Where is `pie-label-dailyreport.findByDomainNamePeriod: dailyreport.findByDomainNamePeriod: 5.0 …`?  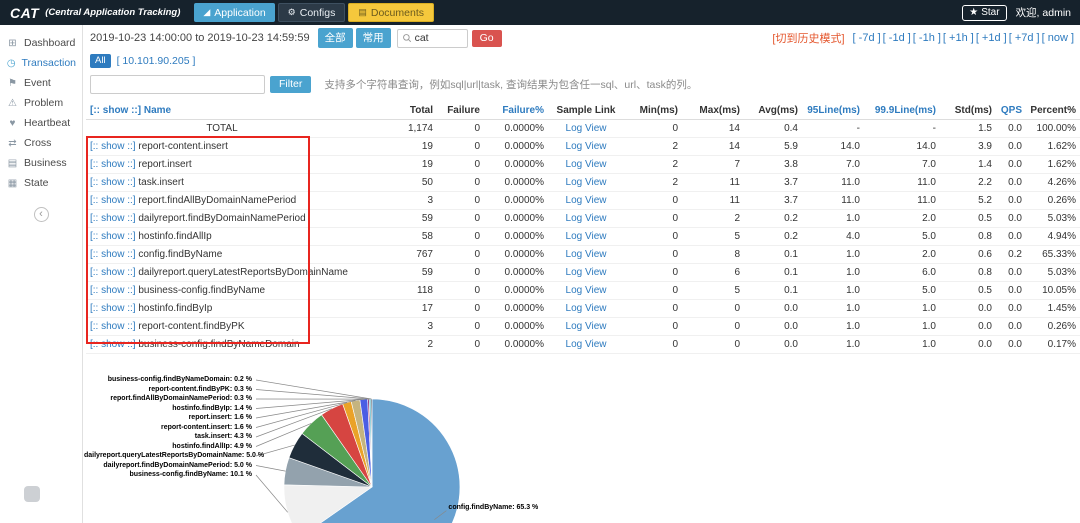
pie-label-dailyreport.findByDomainNamePeriod: dailyreport.findByDomainNamePeriod: 5.0 … is located at coordinates (177, 465).